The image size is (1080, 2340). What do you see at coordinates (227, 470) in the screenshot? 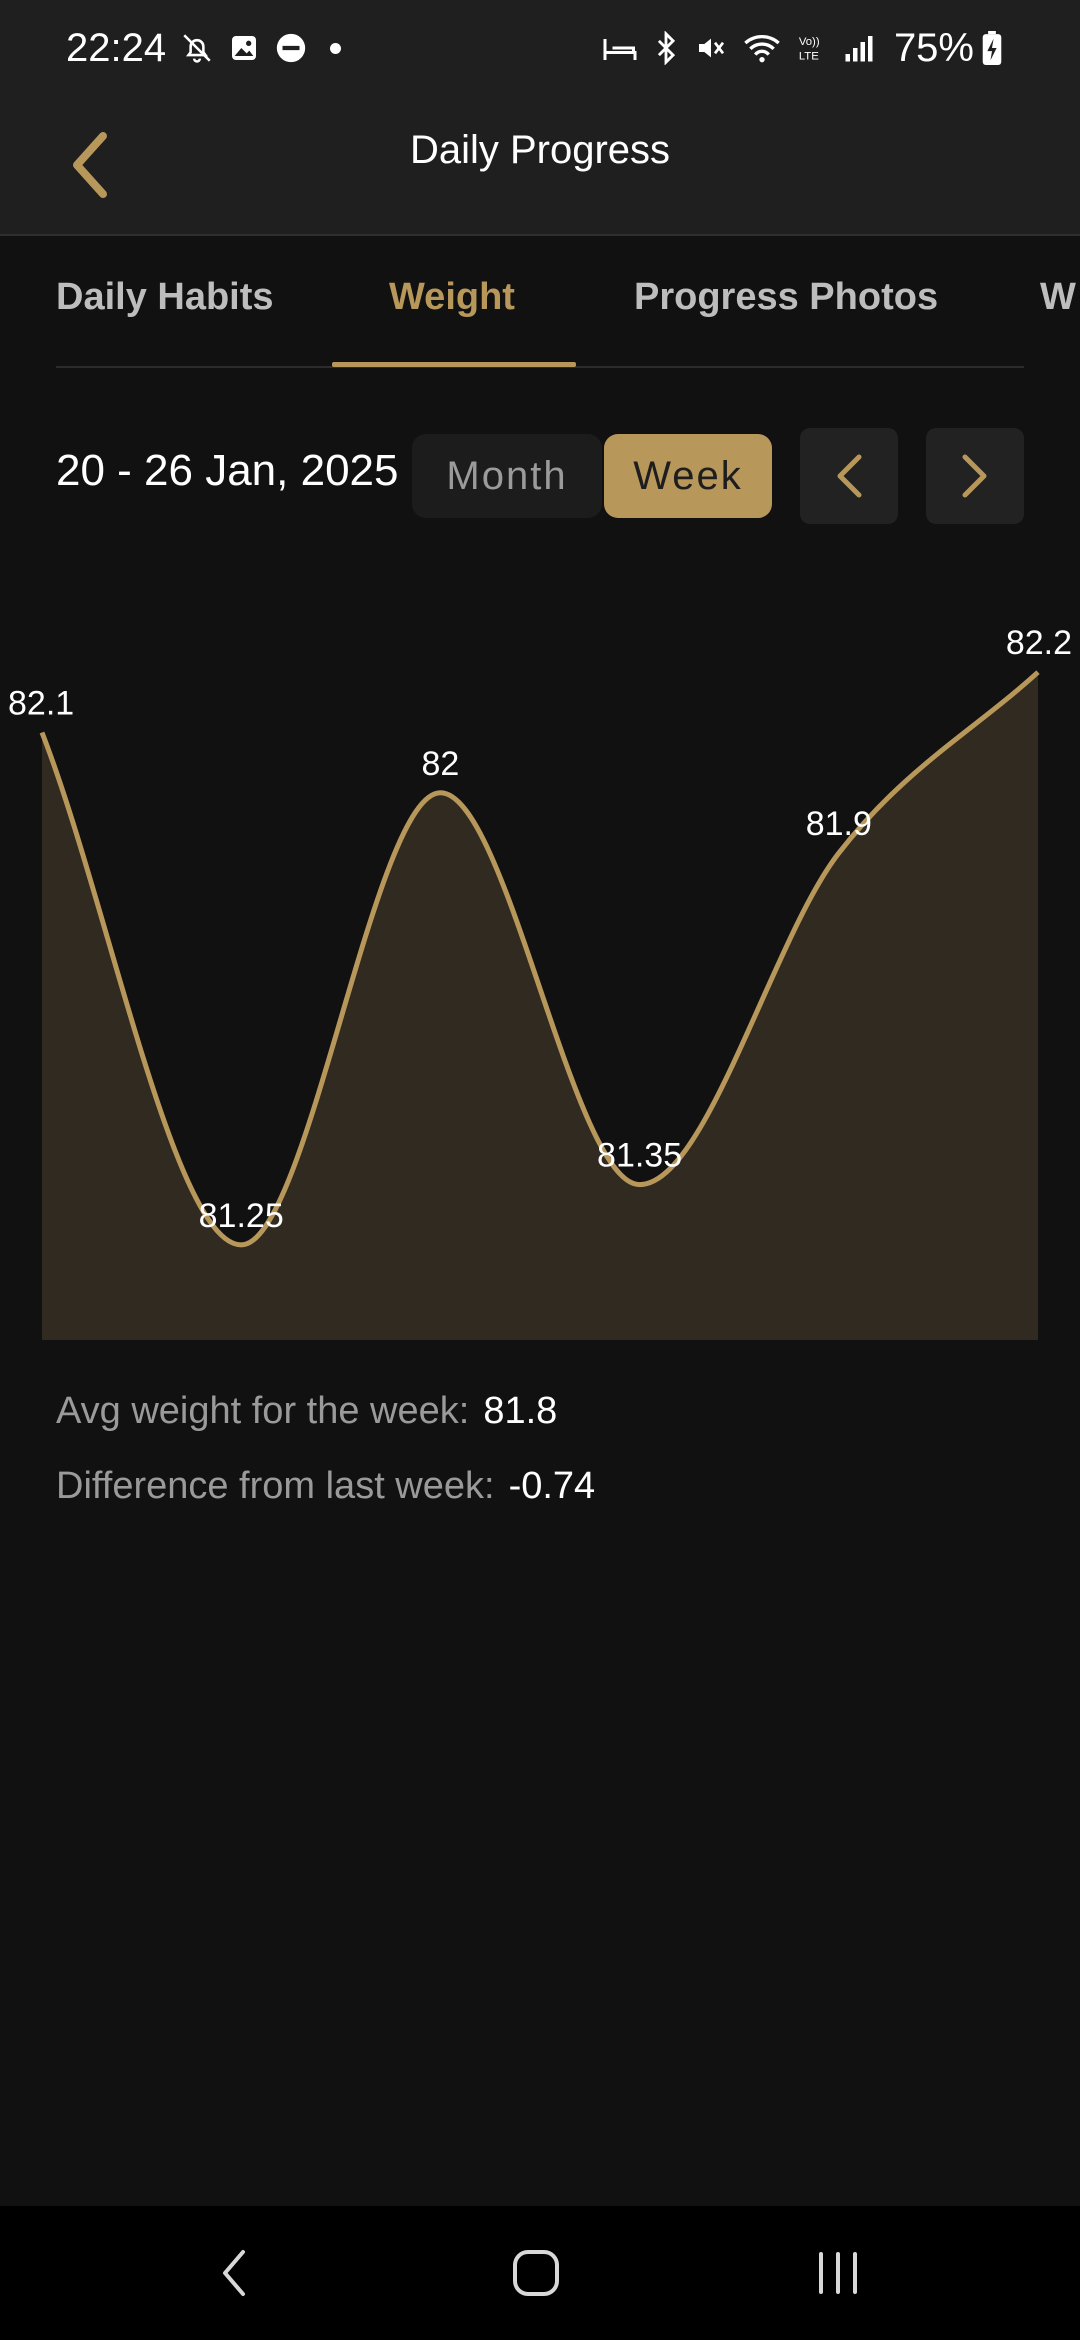
I see `date-range-label: 20 - 26 Jan, 2025` at bounding box center [227, 470].